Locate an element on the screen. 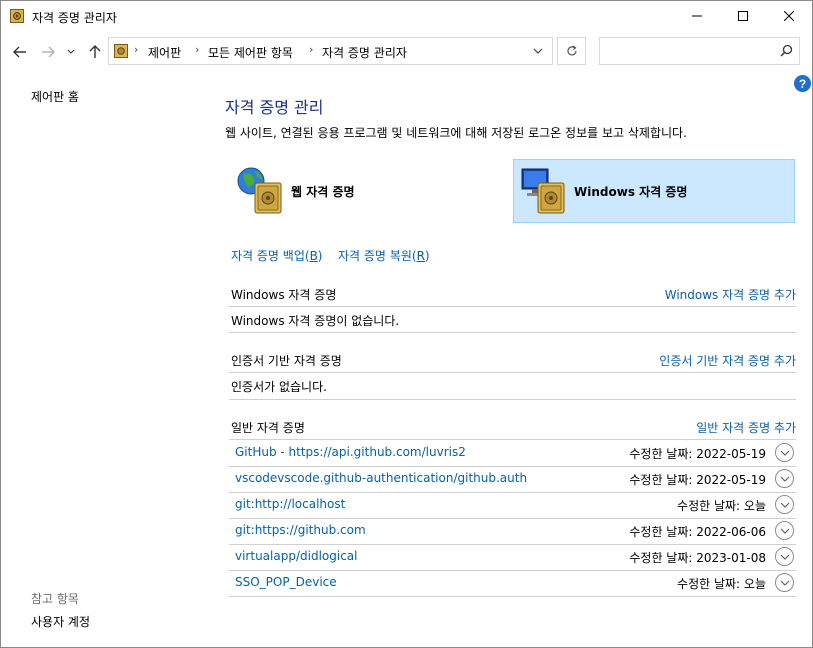  title-bar: 자격 증명 관리자 is located at coordinates (406, 16).